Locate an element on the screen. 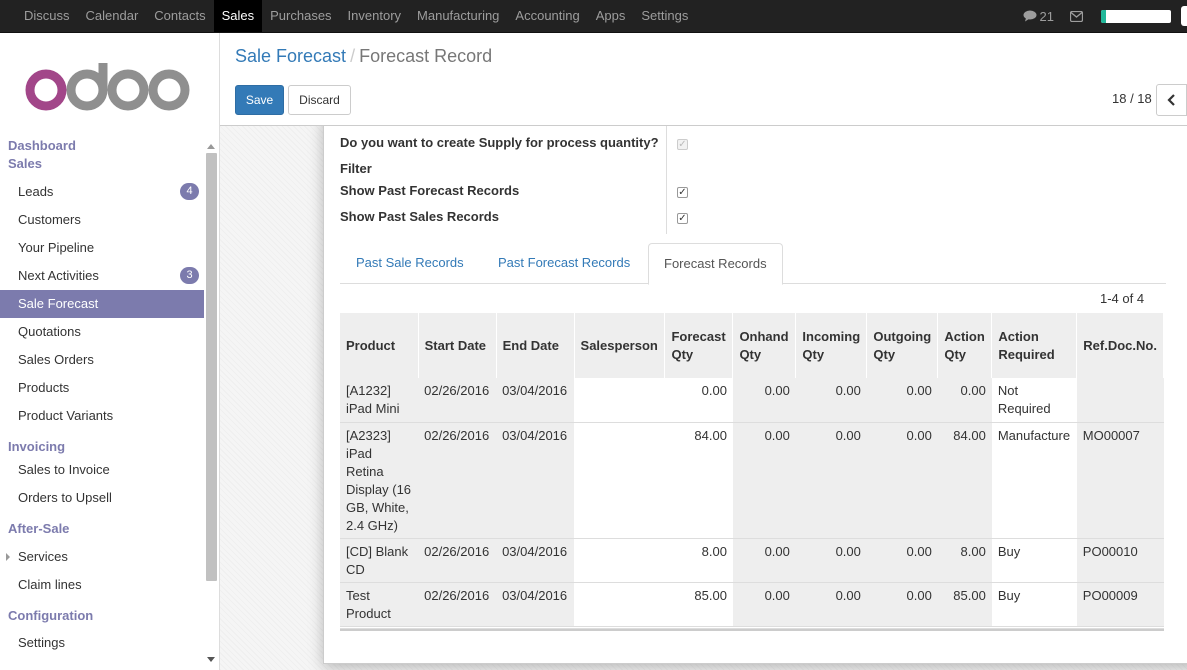 The height and width of the screenshot is (670, 1187). sidebar-item-label: Sales to Invoice is located at coordinates (64, 469).